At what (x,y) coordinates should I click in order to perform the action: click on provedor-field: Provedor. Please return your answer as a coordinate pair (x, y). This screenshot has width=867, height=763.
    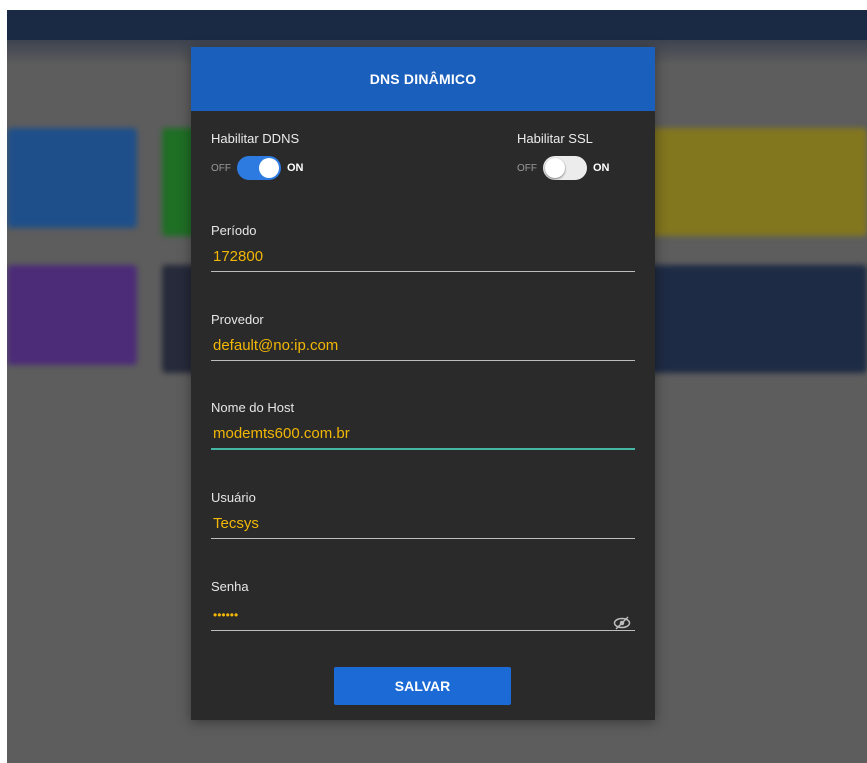
    Looking at the image, I should click on (423, 336).